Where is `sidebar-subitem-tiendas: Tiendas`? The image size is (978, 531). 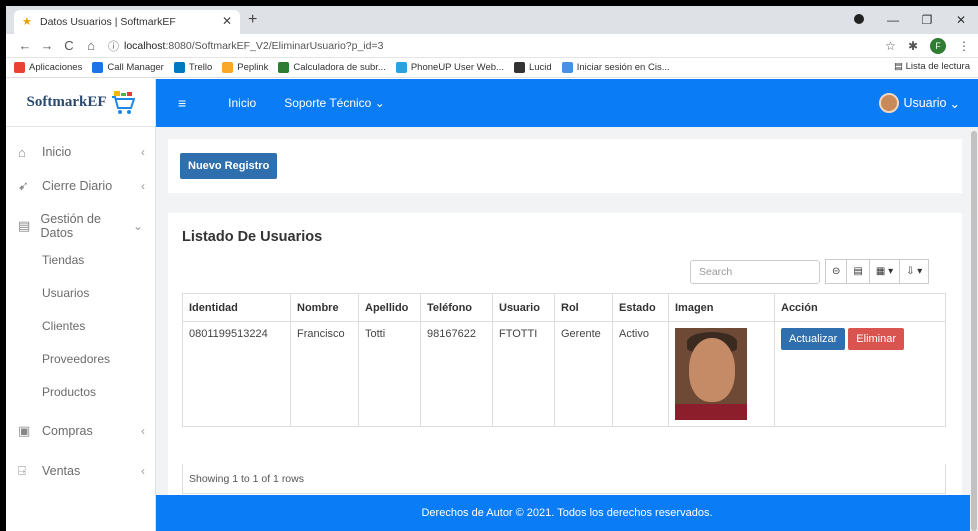 sidebar-subitem-tiendas: Tiendas is located at coordinates (80, 259).